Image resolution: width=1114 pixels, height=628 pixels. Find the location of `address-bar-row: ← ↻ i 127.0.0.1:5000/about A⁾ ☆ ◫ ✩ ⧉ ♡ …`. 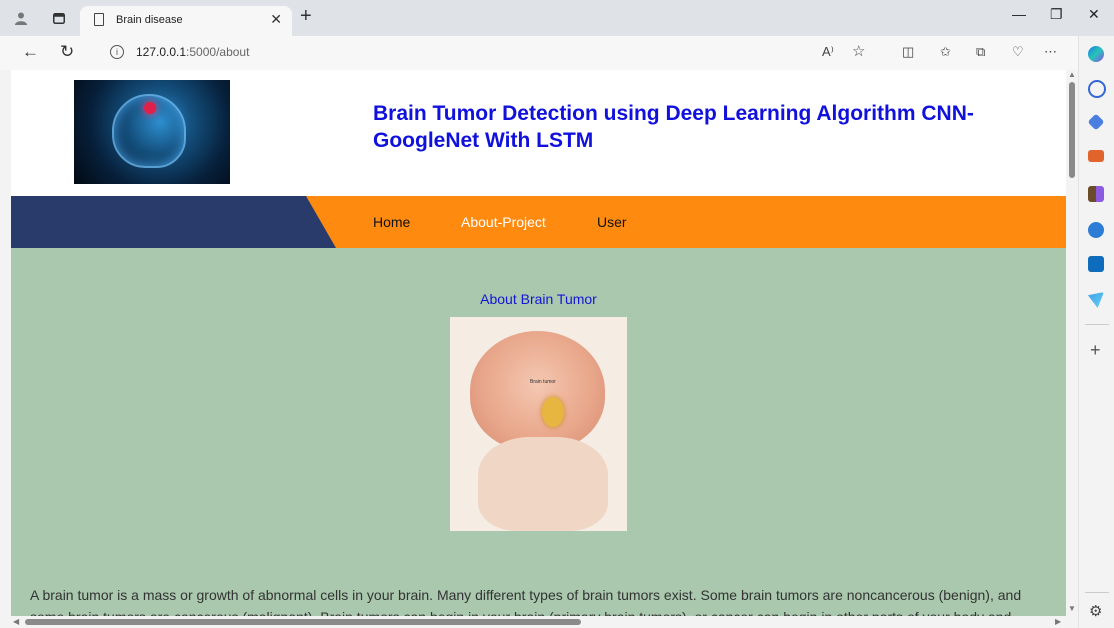

address-bar-row: ← ↻ i 127.0.0.1:5000/about A⁾ ☆ ◫ ✩ ⧉ ♡ … is located at coordinates (557, 53).